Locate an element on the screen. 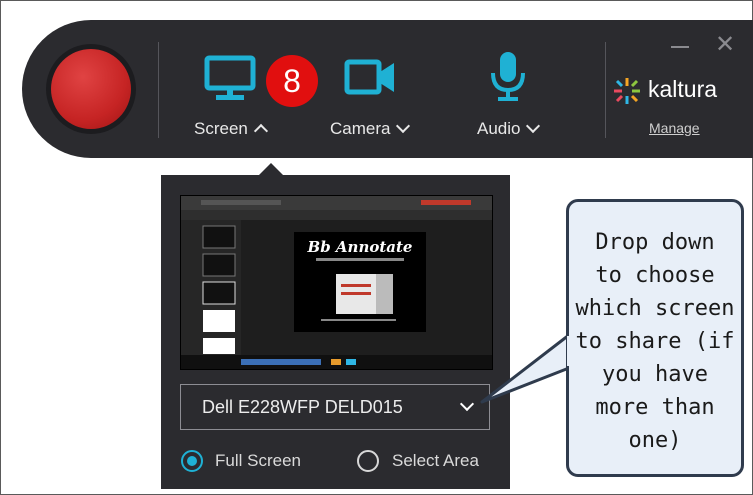  preview-slide-title: Bb Annotate is located at coordinates (360, 247).